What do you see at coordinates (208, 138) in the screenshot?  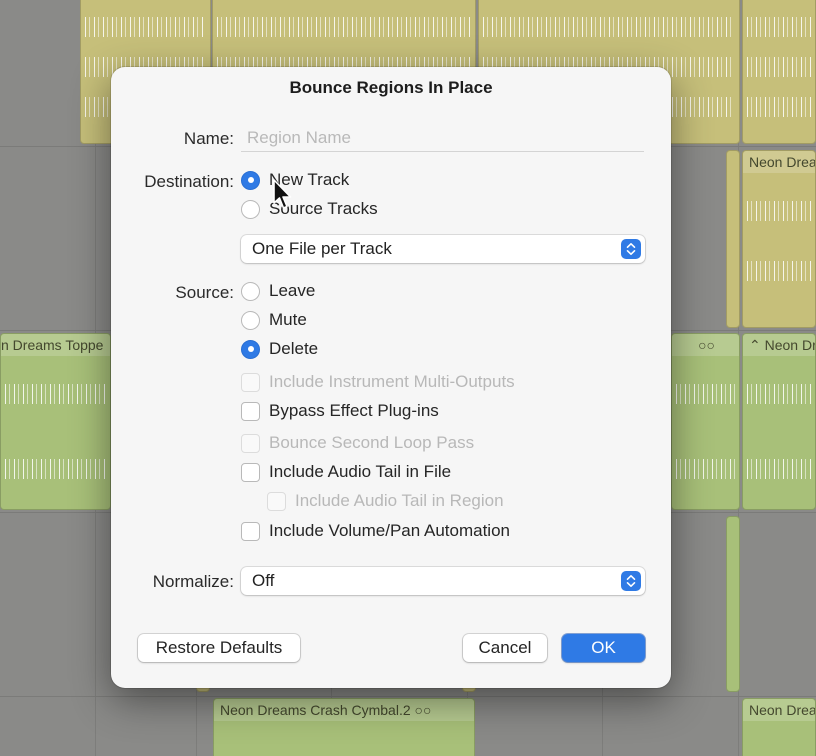 I see `name-label: Name:` at bounding box center [208, 138].